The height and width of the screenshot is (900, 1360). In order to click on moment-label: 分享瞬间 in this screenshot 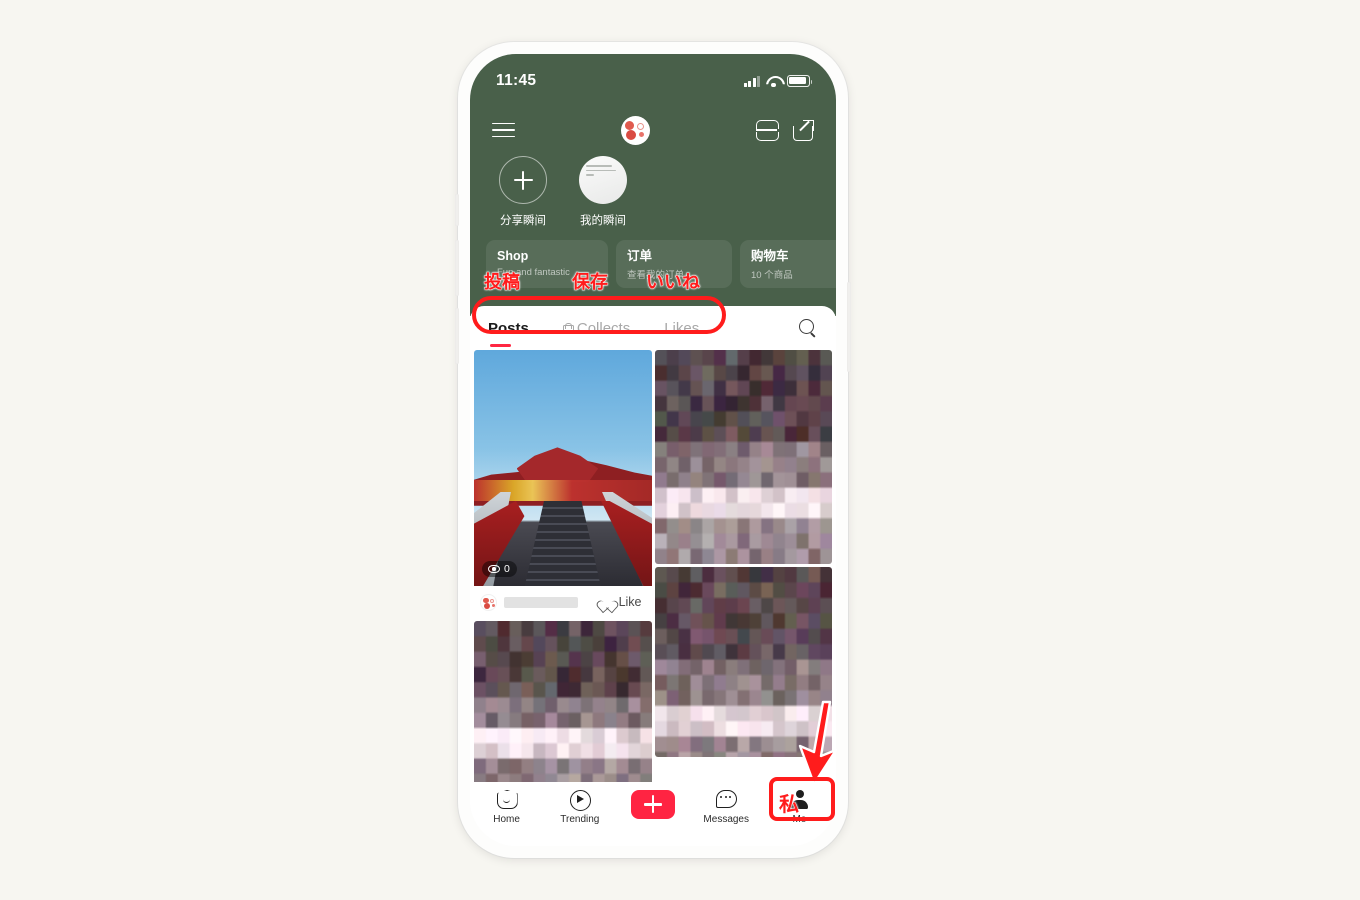, I will do `click(523, 221)`.